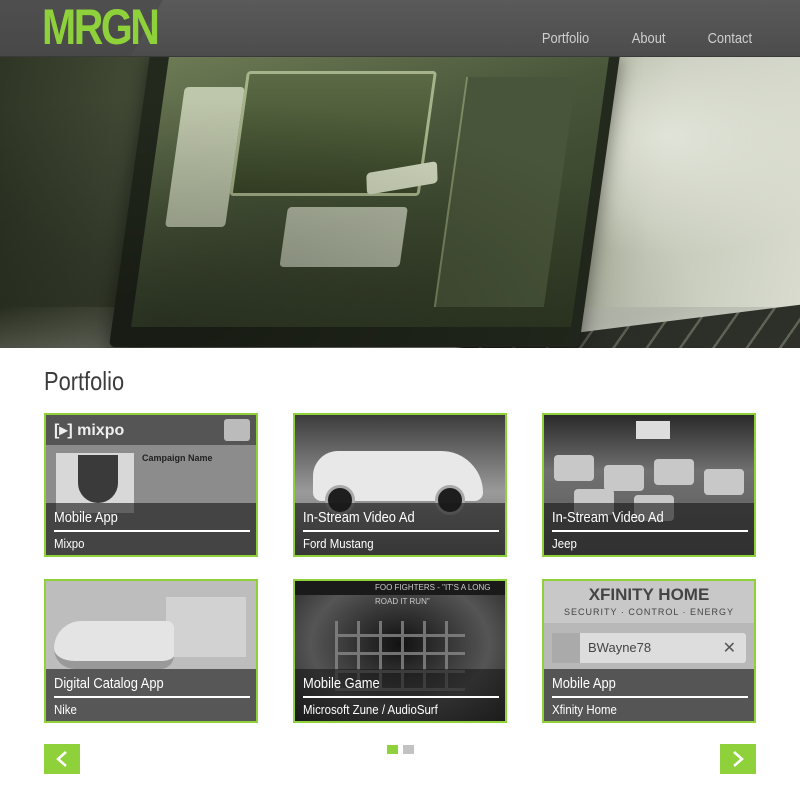  I want to click on shield-icon, so click(98, 479).